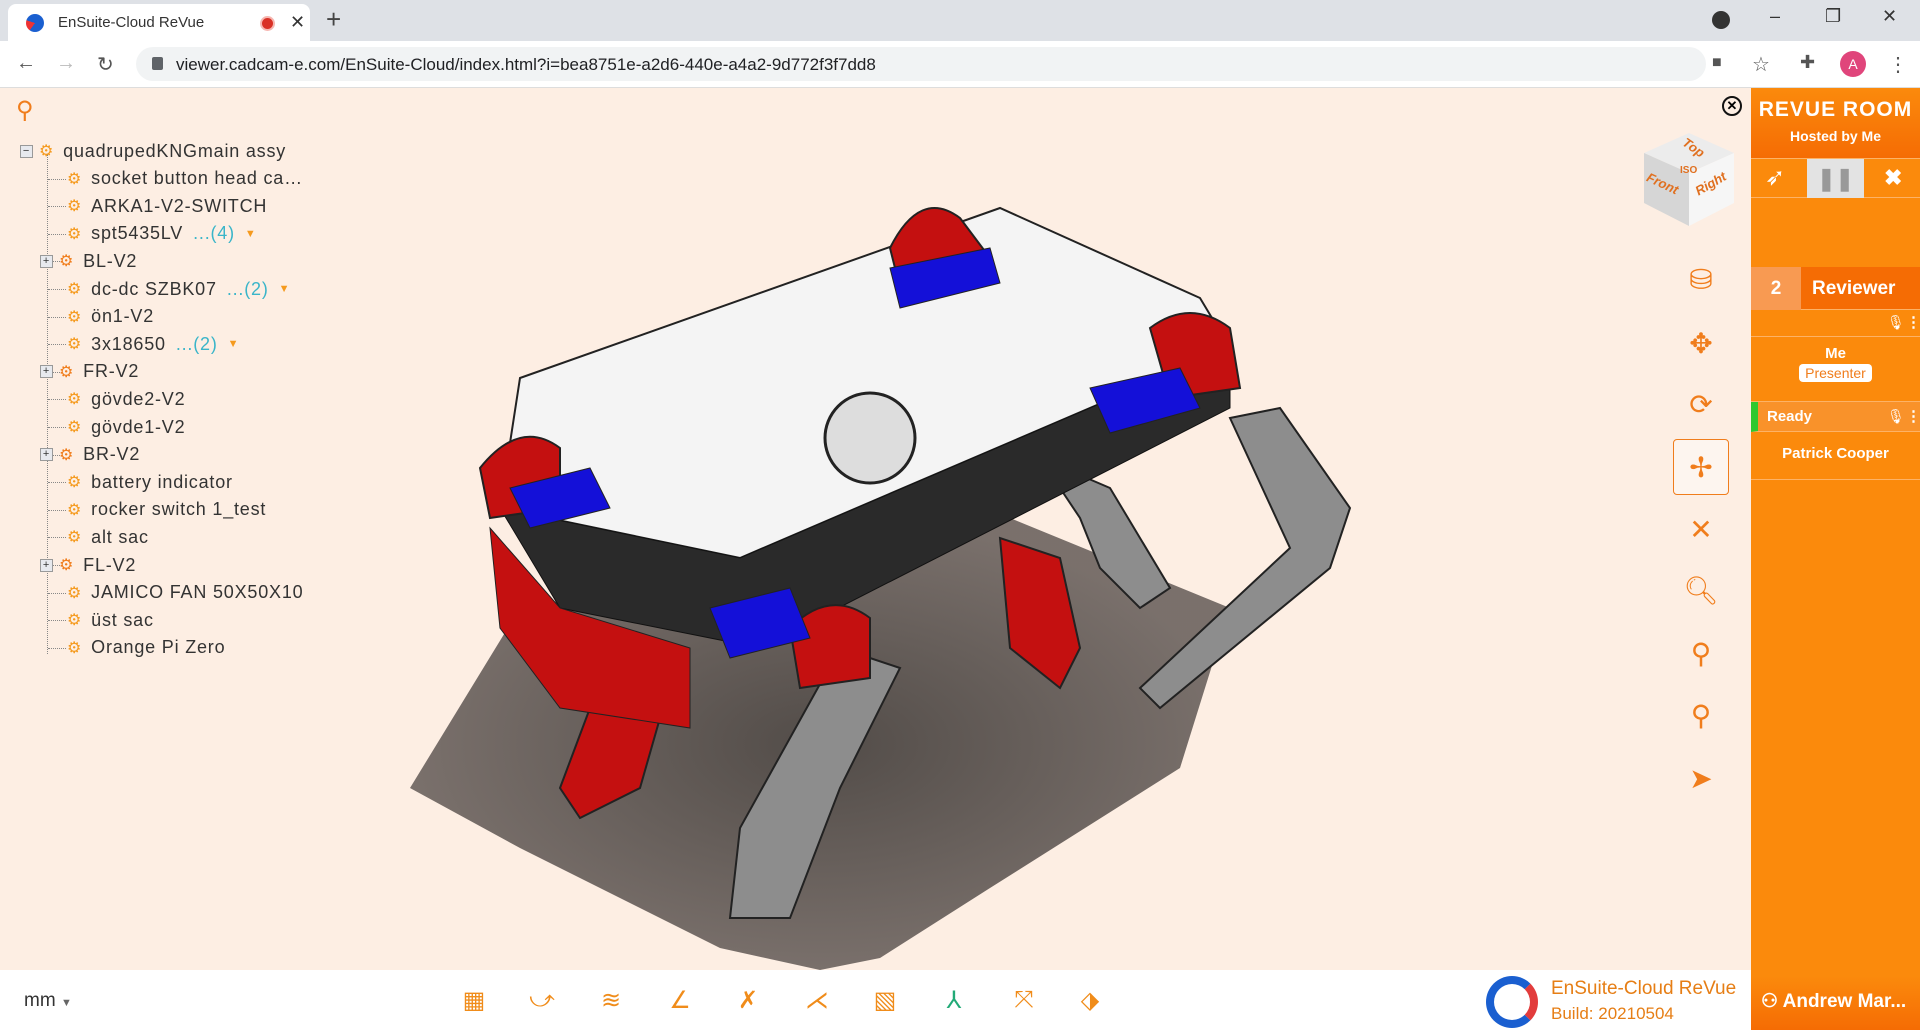  Describe the element at coordinates (1689, 178) in the screenshot. I see `navcube: Top ISO Front Right` at that location.